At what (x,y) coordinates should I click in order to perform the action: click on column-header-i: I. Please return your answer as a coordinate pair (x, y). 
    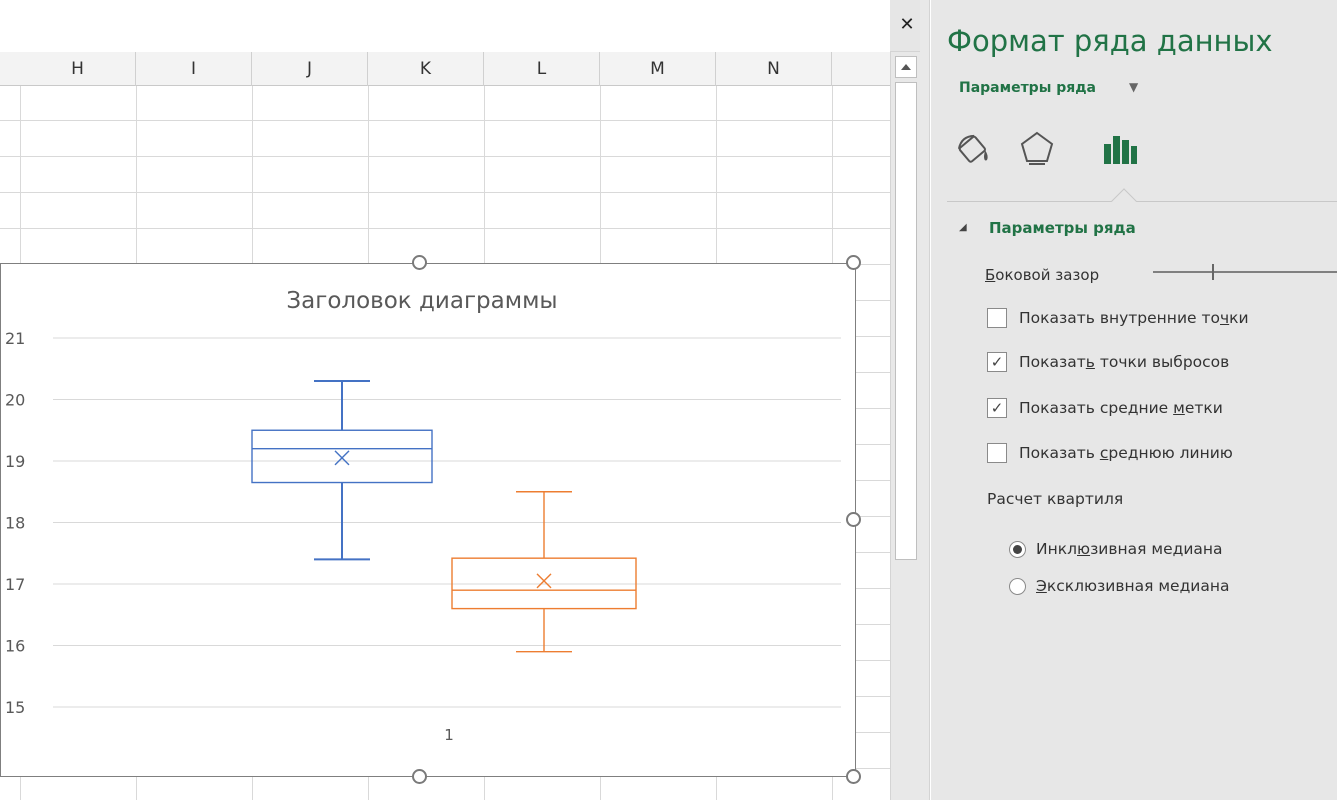
    Looking at the image, I should click on (194, 69).